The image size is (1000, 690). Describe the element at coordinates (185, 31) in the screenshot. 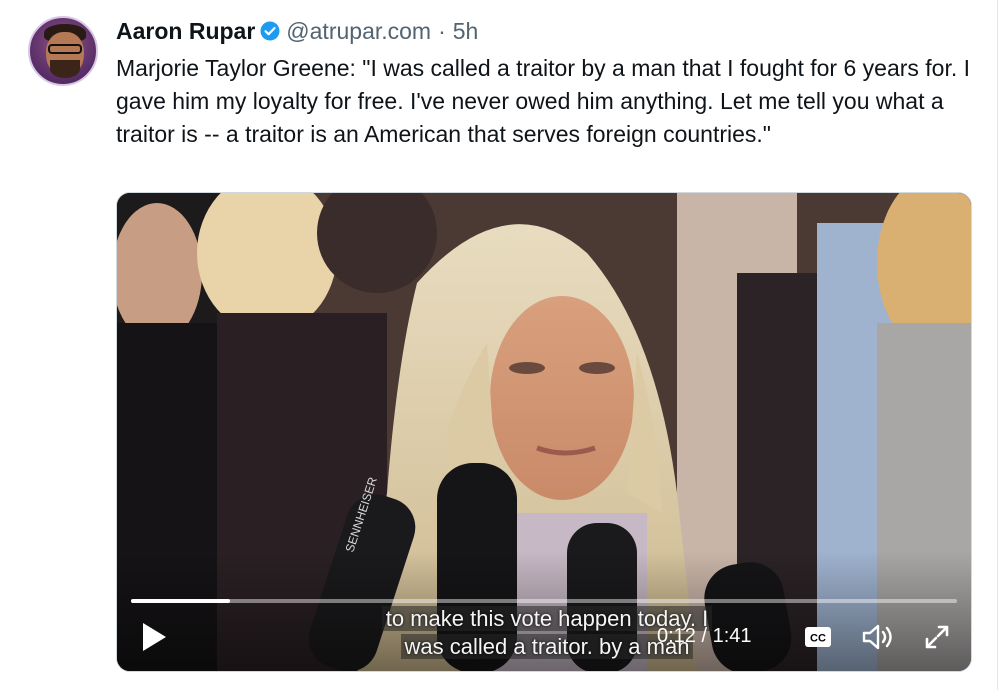

I see `author-name: Aaron Rupar` at that location.